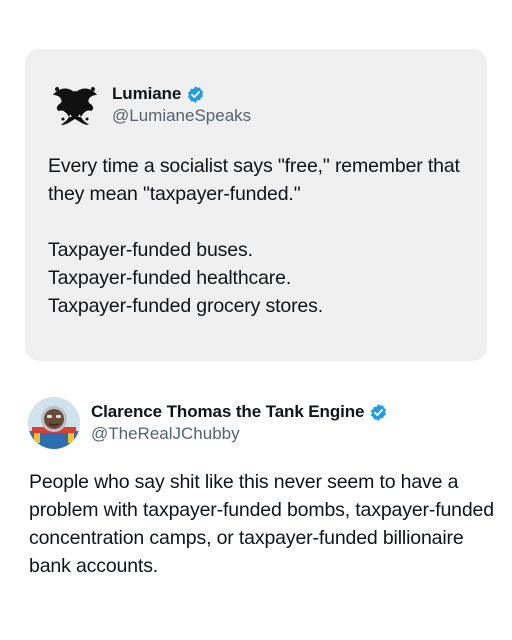 The height and width of the screenshot is (640, 512). What do you see at coordinates (75, 105) in the screenshot?
I see `rorschach-inkblot-avatar` at bounding box center [75, 105].